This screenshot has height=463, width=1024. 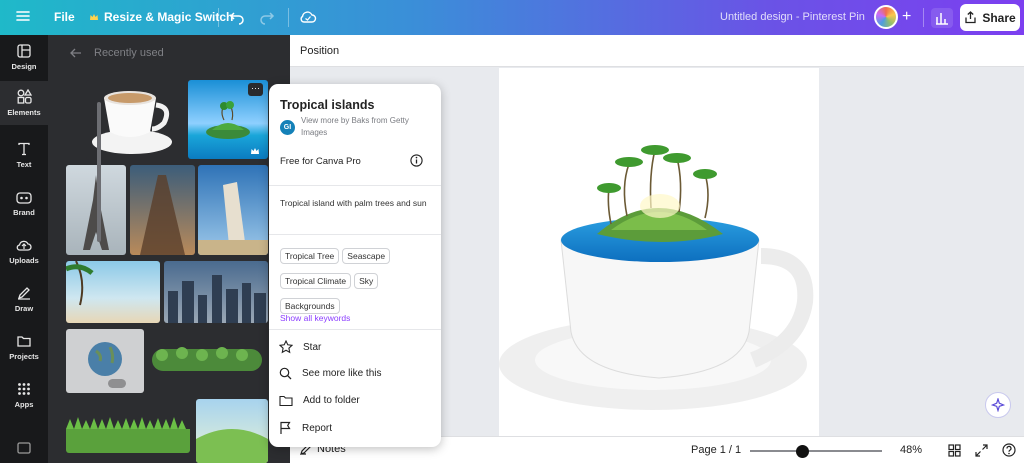 I want to click on rail-item-text: Text, so click(x=24, y=155).